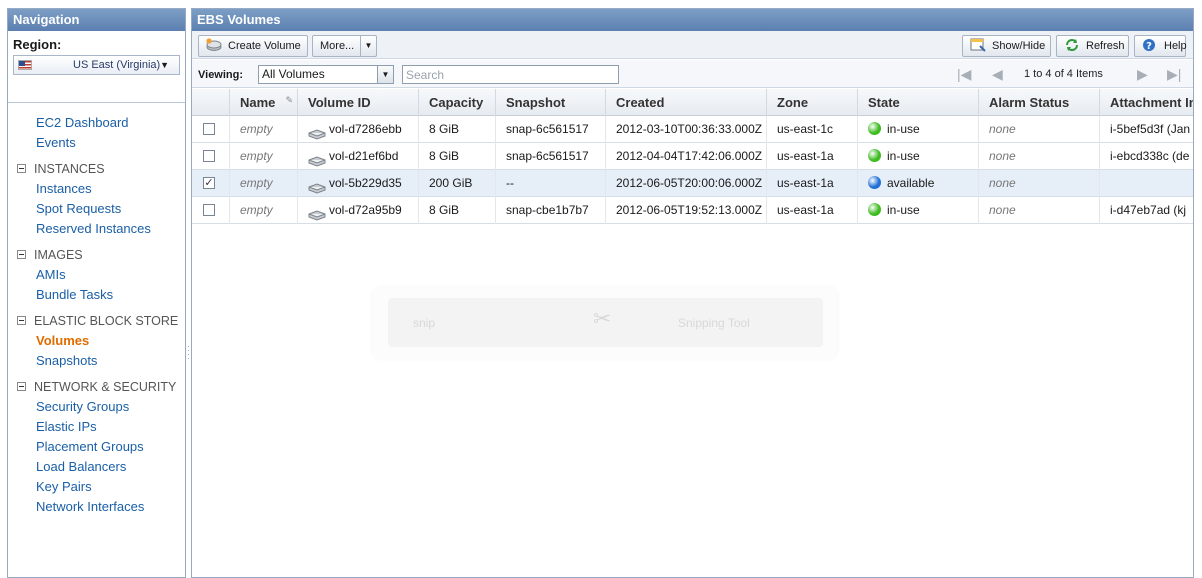  I want to click on create-volume-button: Create Volume, so click(253, 46).